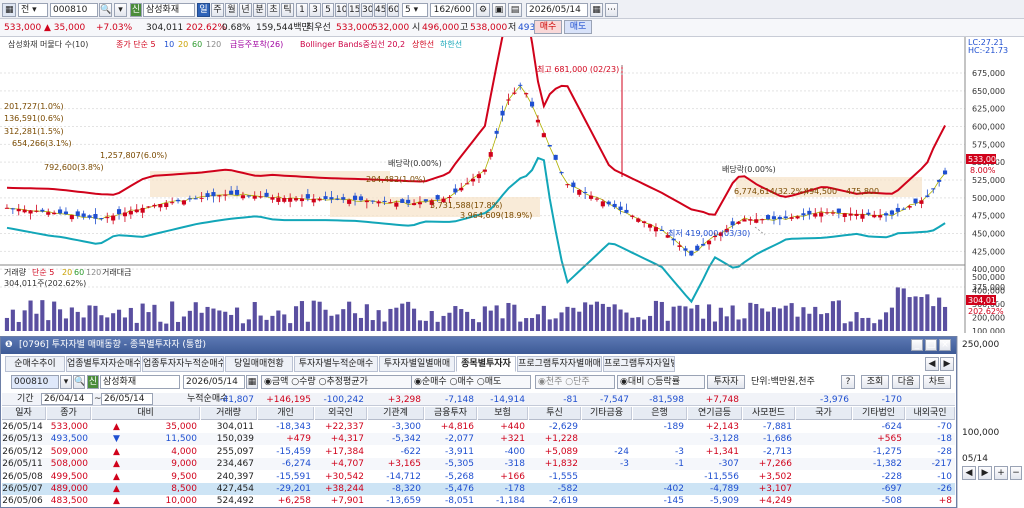 This screenshot has height=508, width=1024. I want to click on interval-button: 10, so click(341, 10).